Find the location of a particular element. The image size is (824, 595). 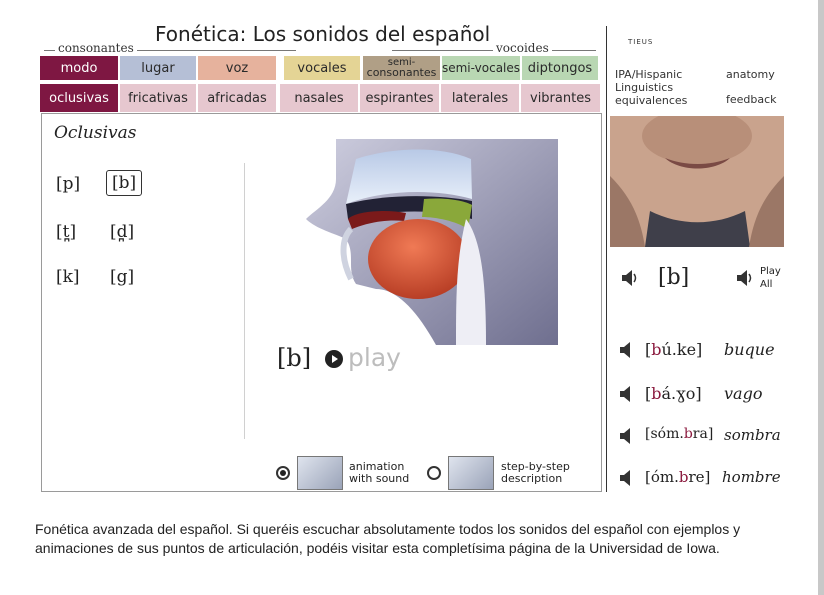

tab-diptongos: diptongos is located at coordinates (560, 68).